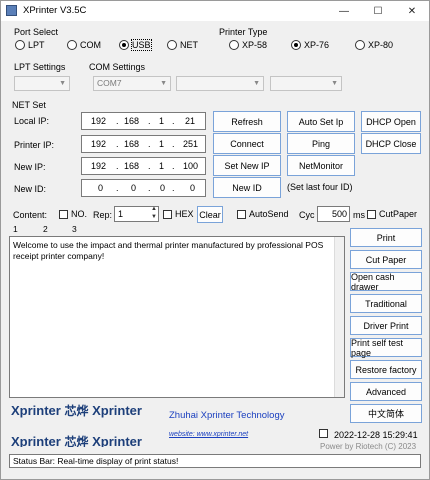 The height and width of the screenshot is (480, 430). What do you see at coordinates (135, 45) in the screenshot?
I see `port-radio-usb: USB` at bounding box center [135, 45].